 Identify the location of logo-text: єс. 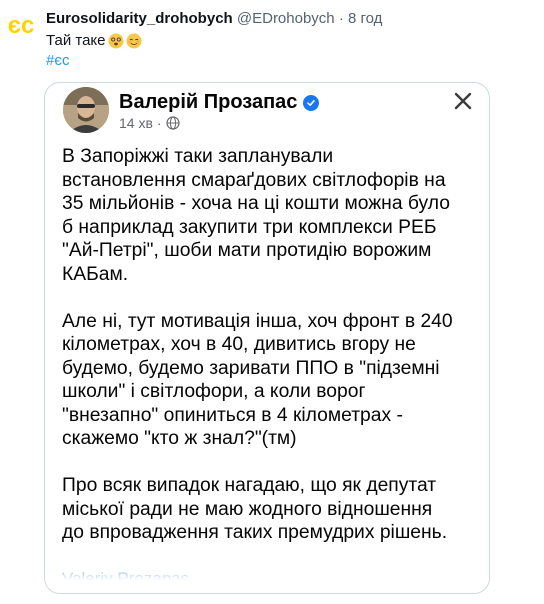
(21, 25).